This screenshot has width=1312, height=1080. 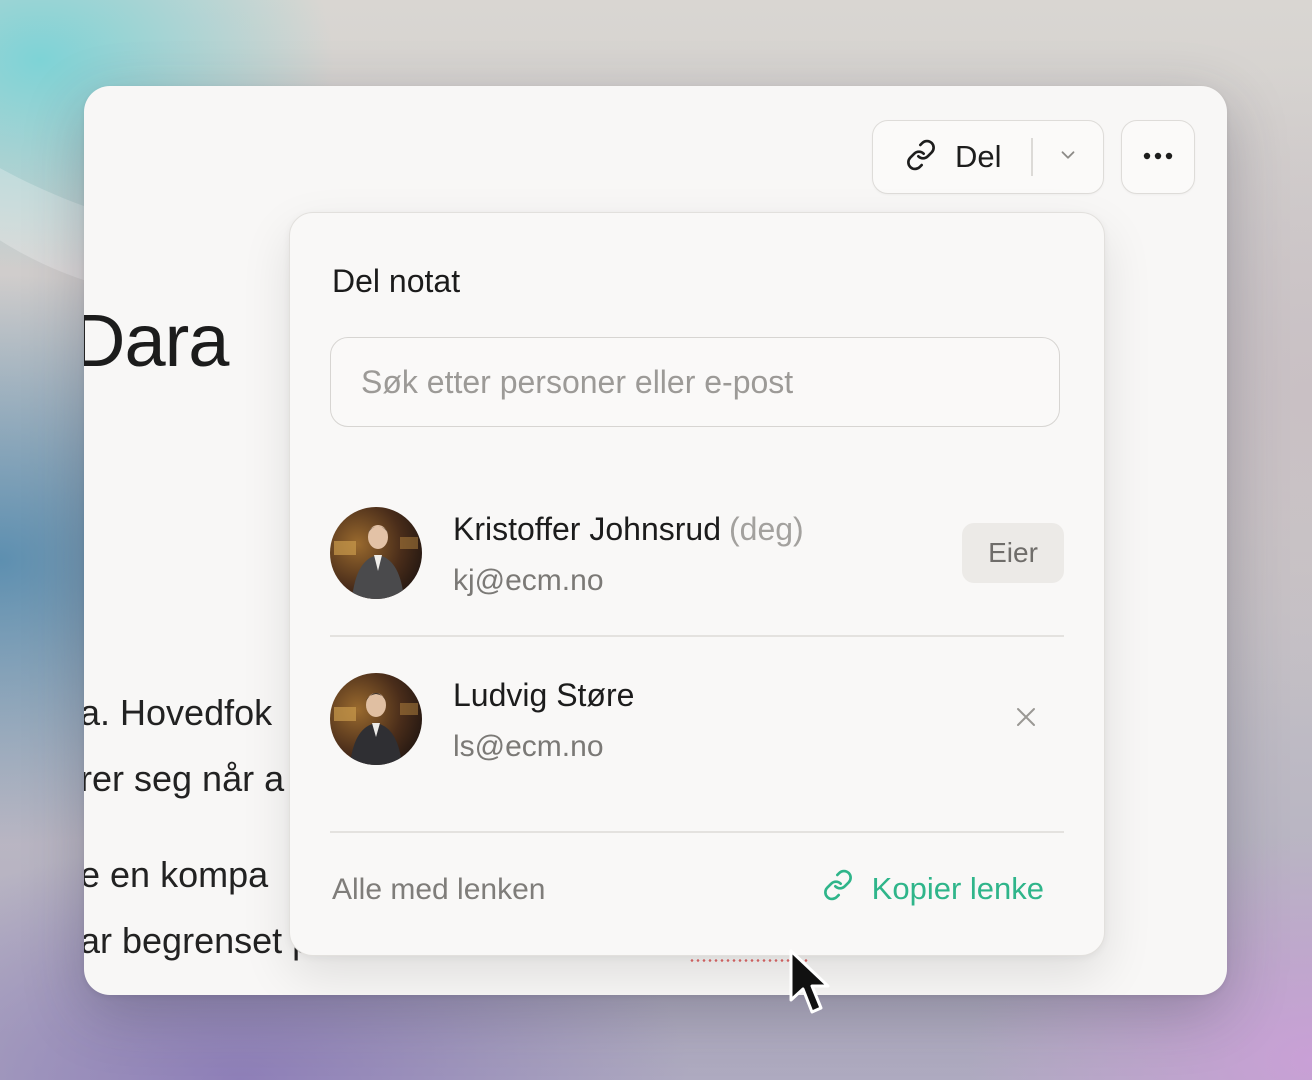 I want to click on person-name: Ludvig Støre, so click(x=544, y=695).